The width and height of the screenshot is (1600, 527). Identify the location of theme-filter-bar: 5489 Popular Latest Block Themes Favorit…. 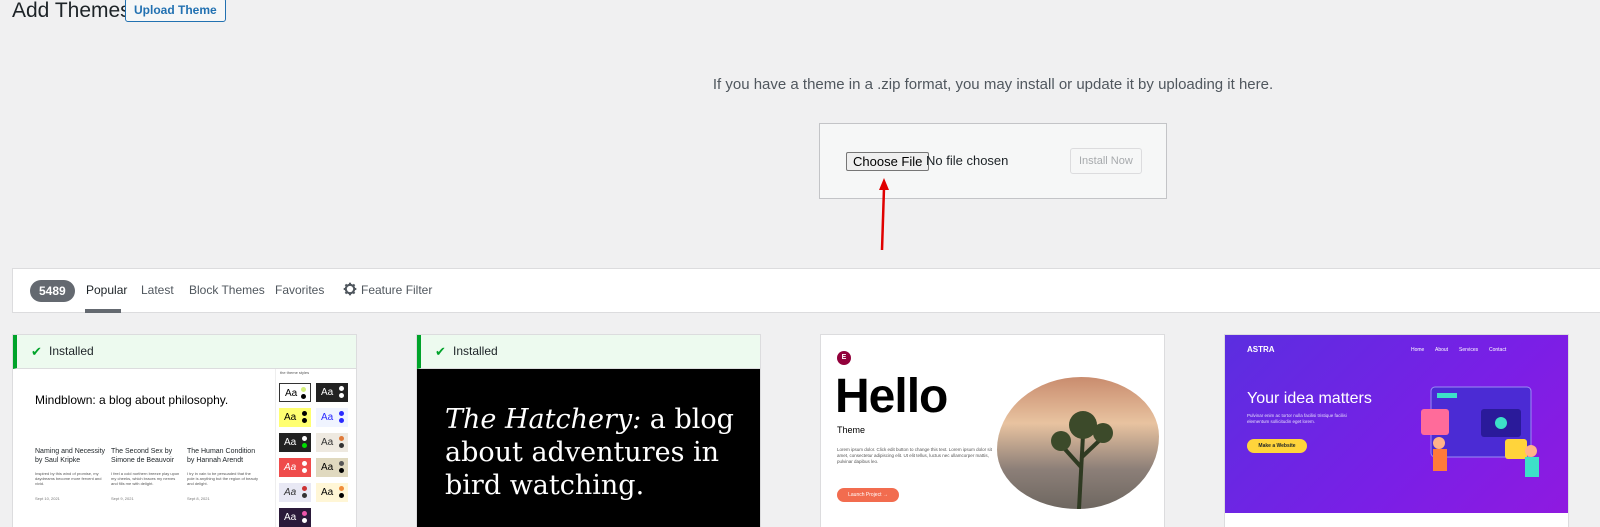
(806, 290).